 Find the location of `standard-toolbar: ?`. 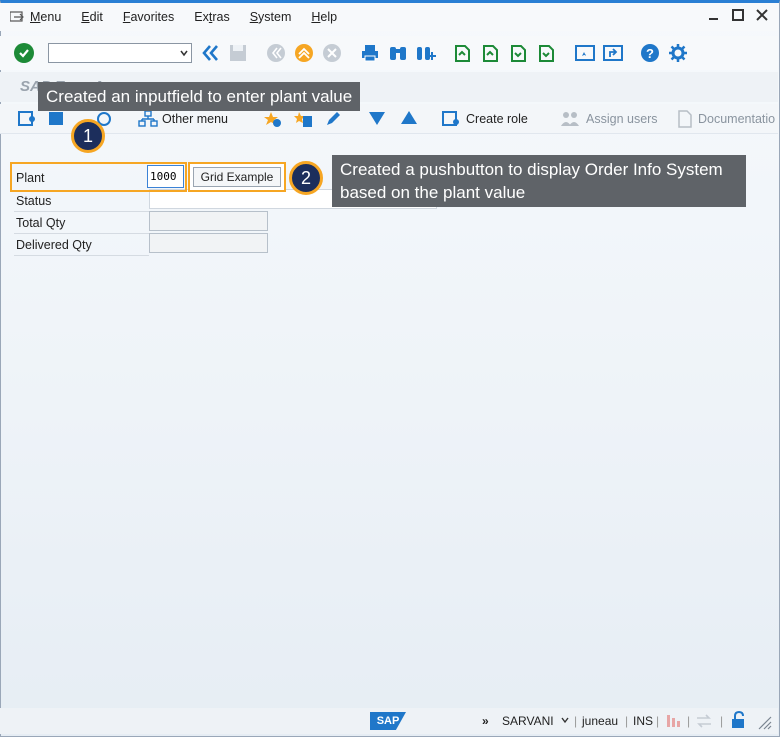

standard-toolbar: ? is located at coordinates (389, 53).